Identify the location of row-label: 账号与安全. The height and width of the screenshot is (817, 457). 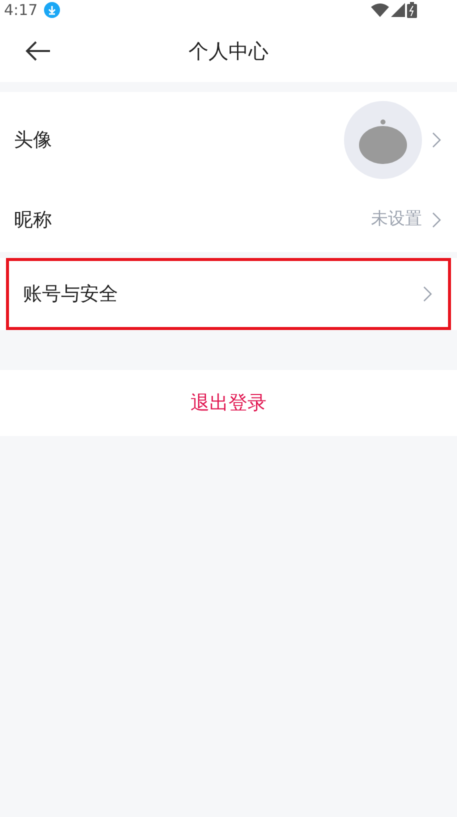
(70, 294).